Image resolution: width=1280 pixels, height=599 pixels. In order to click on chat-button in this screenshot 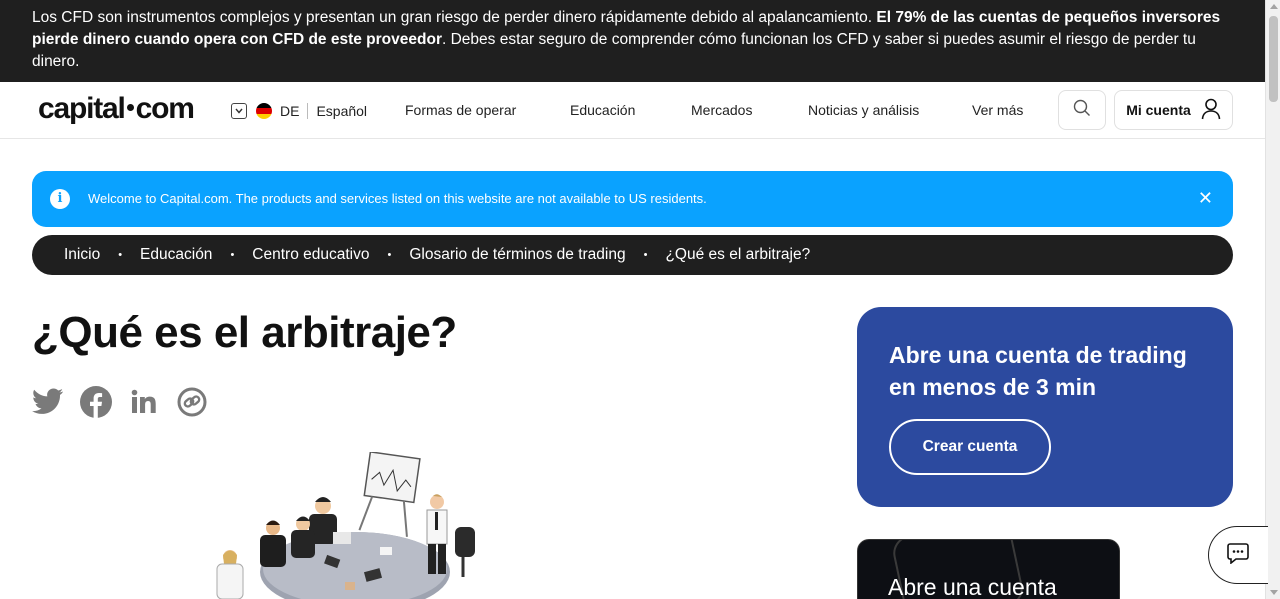, I will do `click(1238, 555)`.